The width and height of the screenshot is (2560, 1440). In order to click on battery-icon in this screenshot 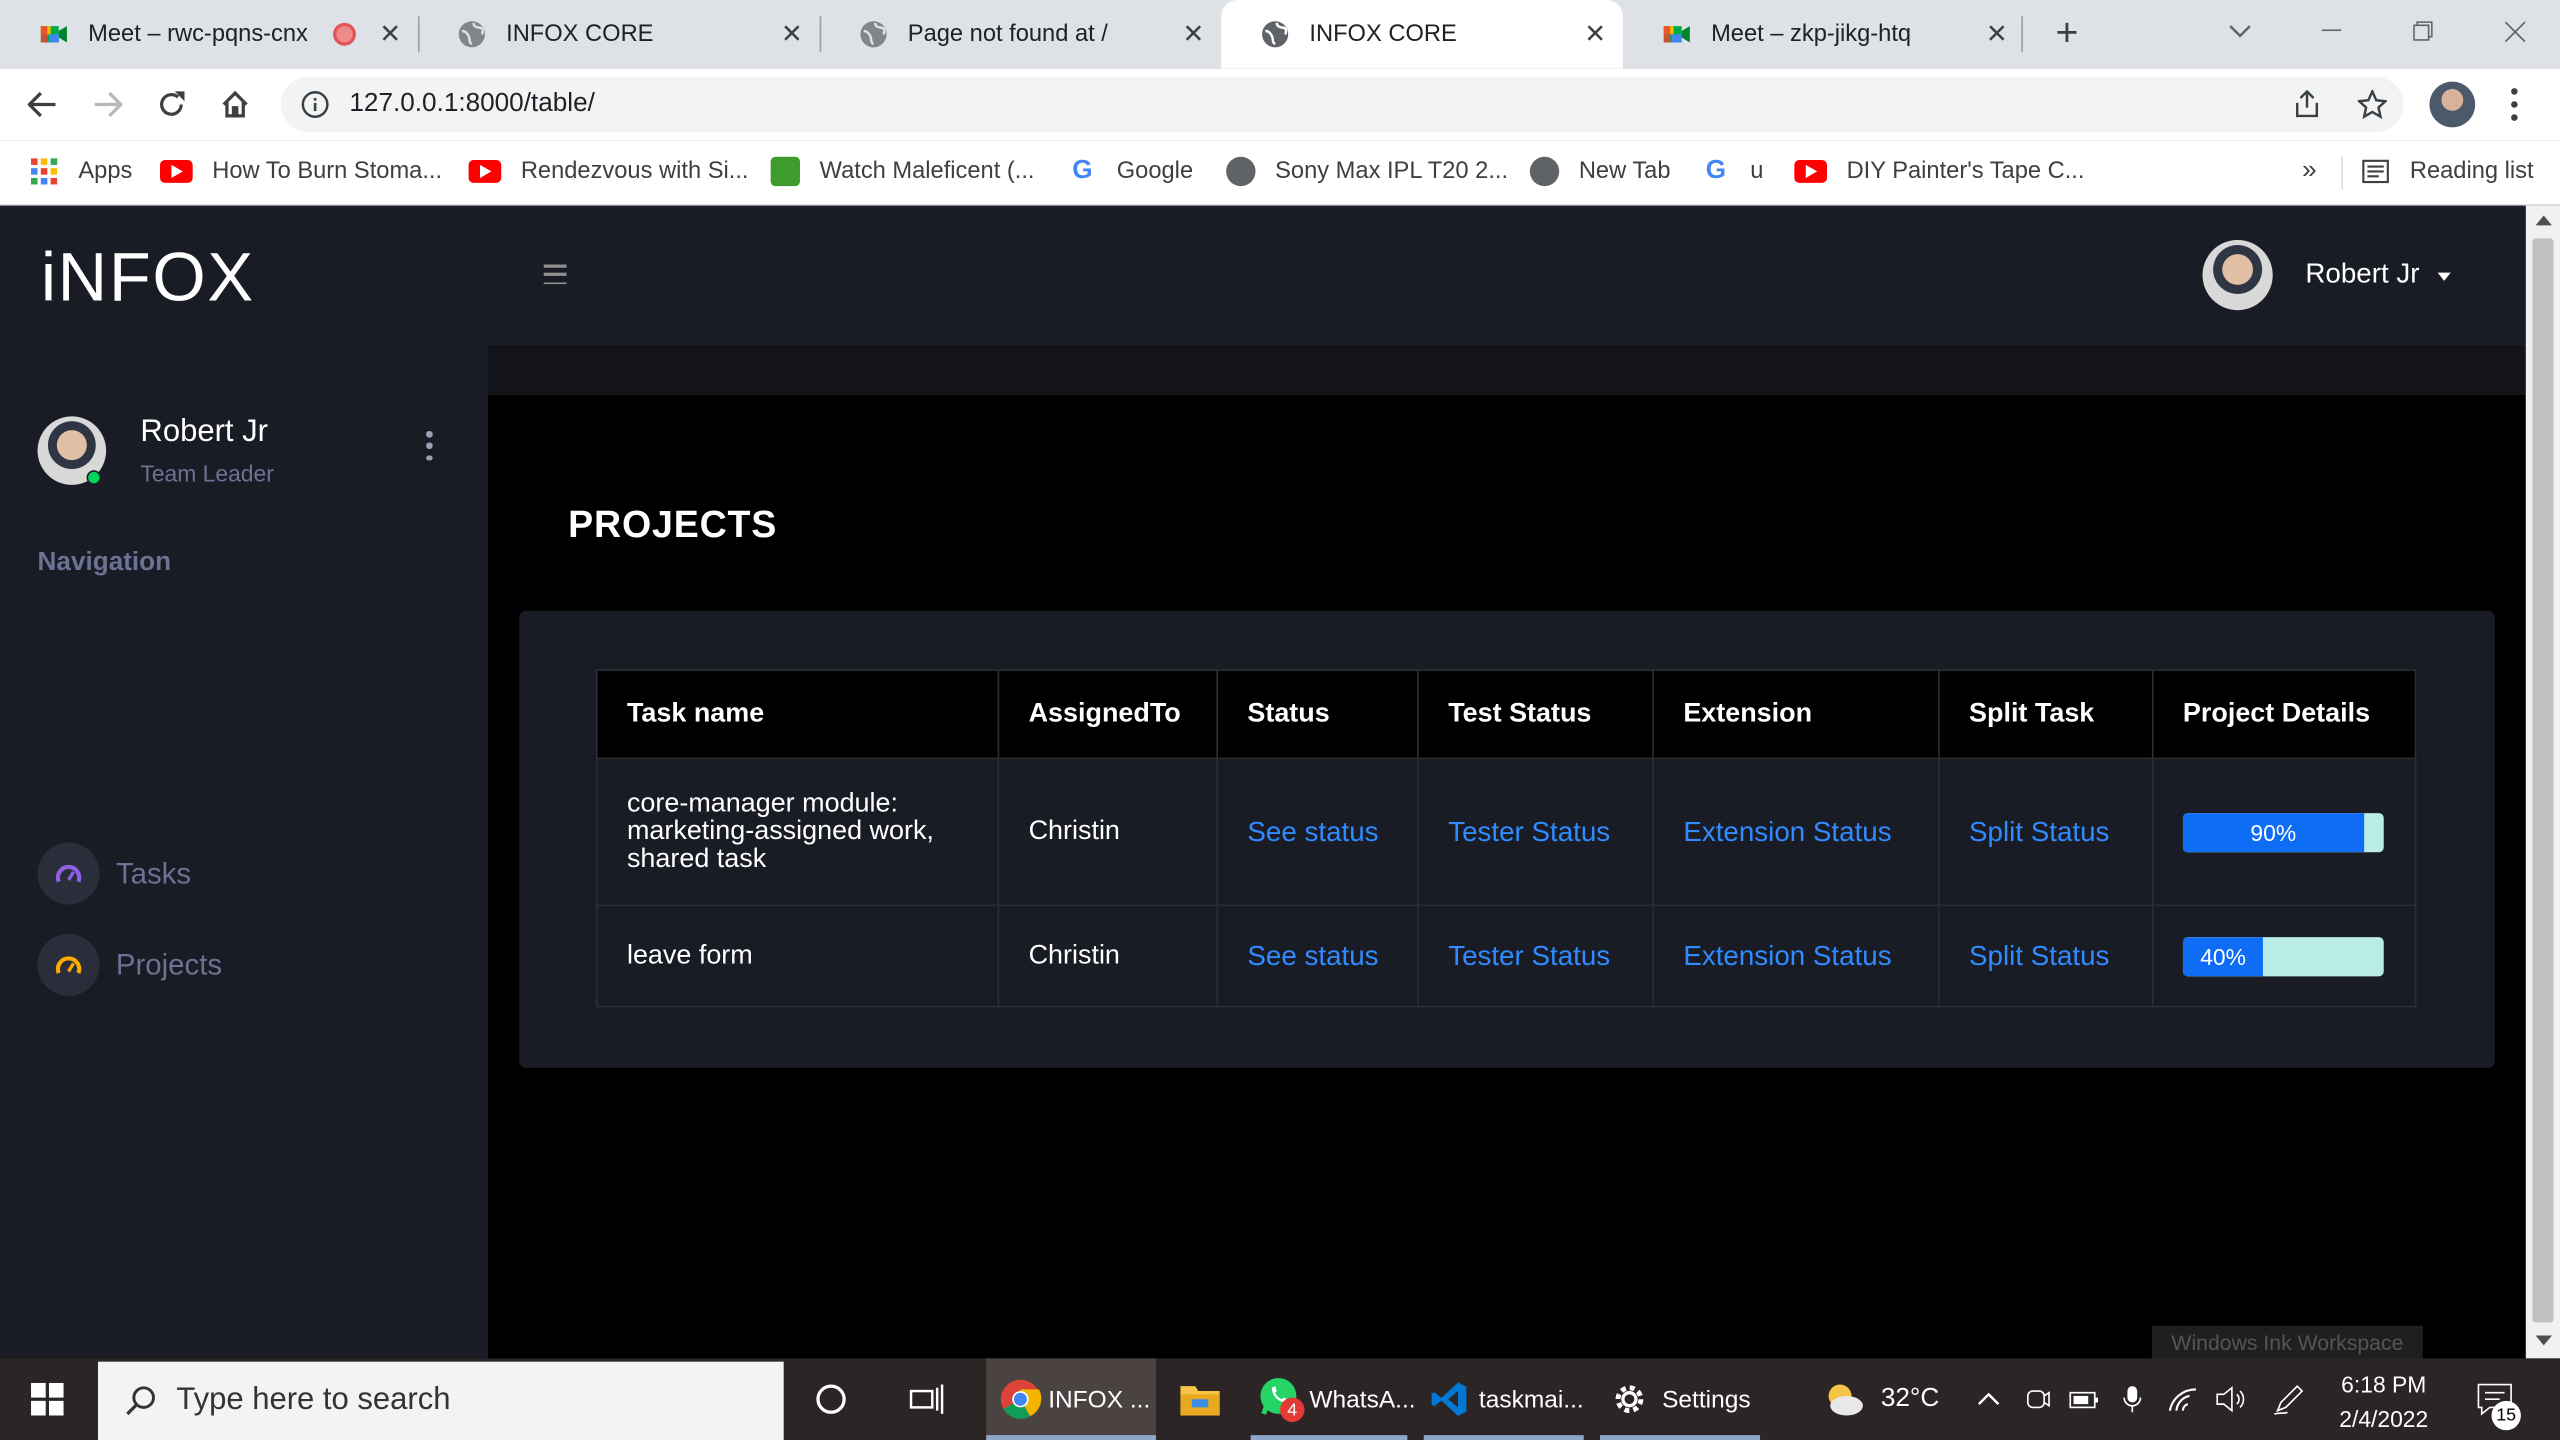, I will do `click(2085, 1399)`.